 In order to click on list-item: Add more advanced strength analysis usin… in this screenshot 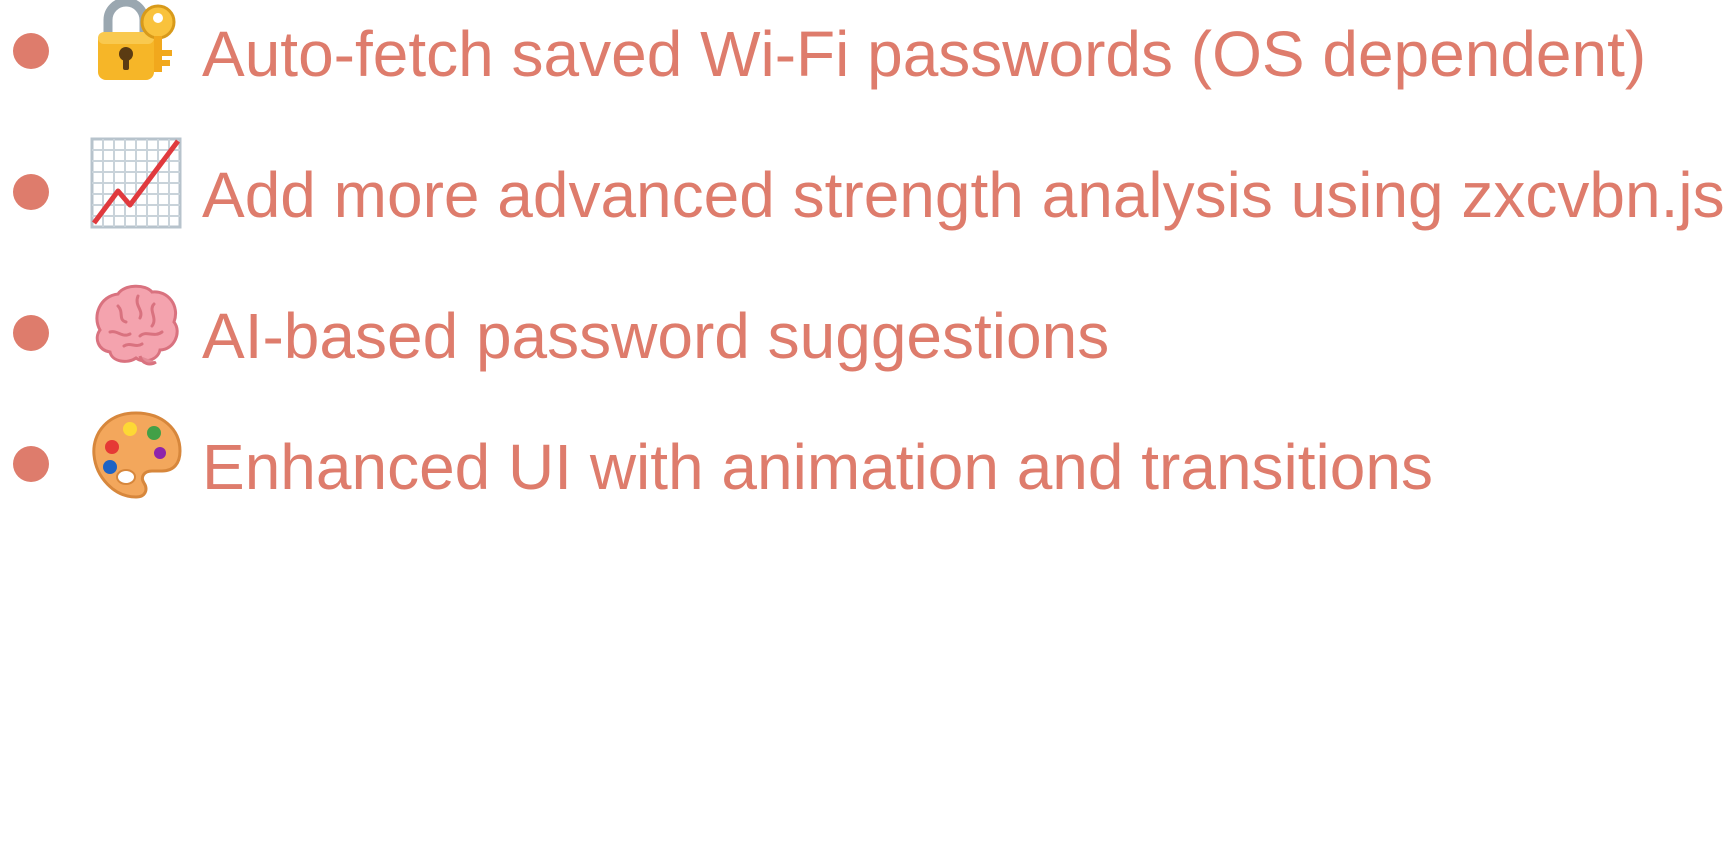, I will do `click(862, 194)`.